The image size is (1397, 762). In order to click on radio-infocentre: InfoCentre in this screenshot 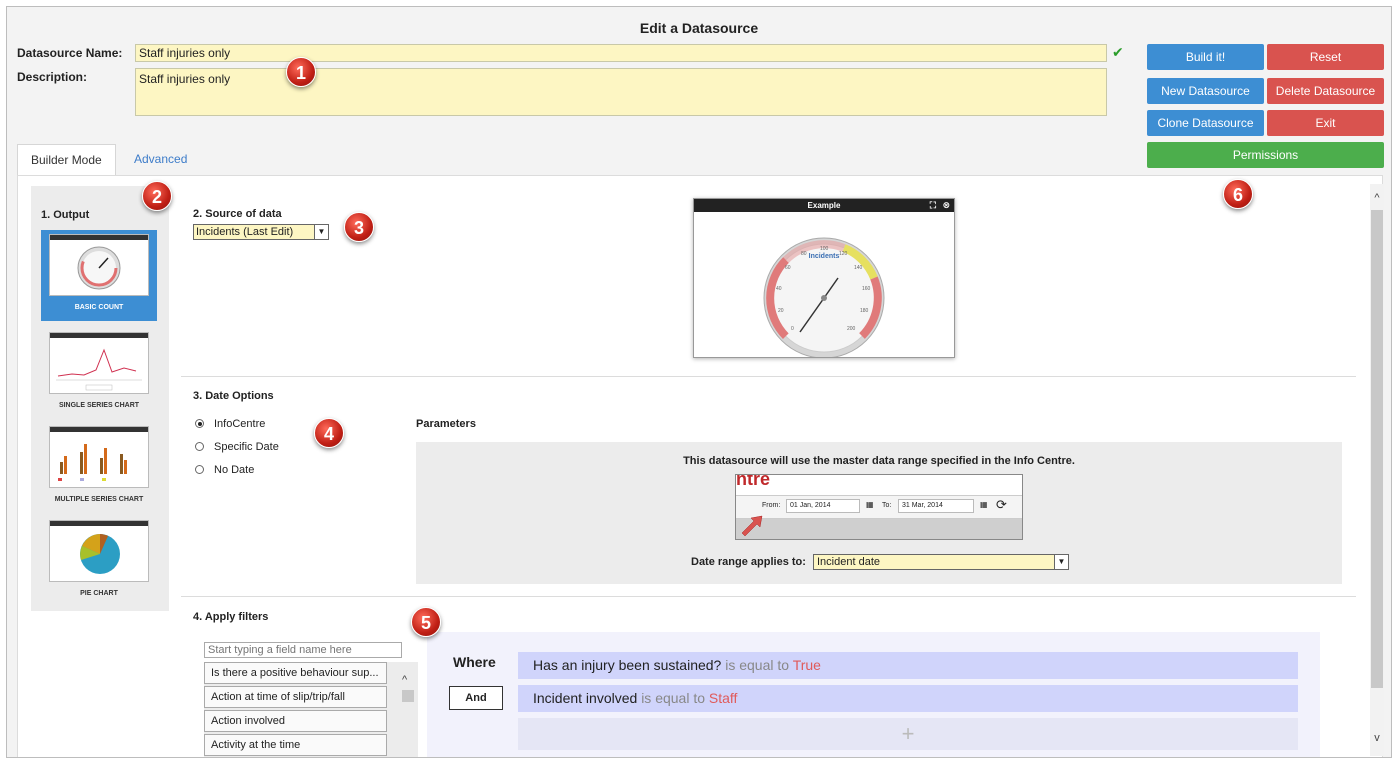, I will do `click(230, 424)`.